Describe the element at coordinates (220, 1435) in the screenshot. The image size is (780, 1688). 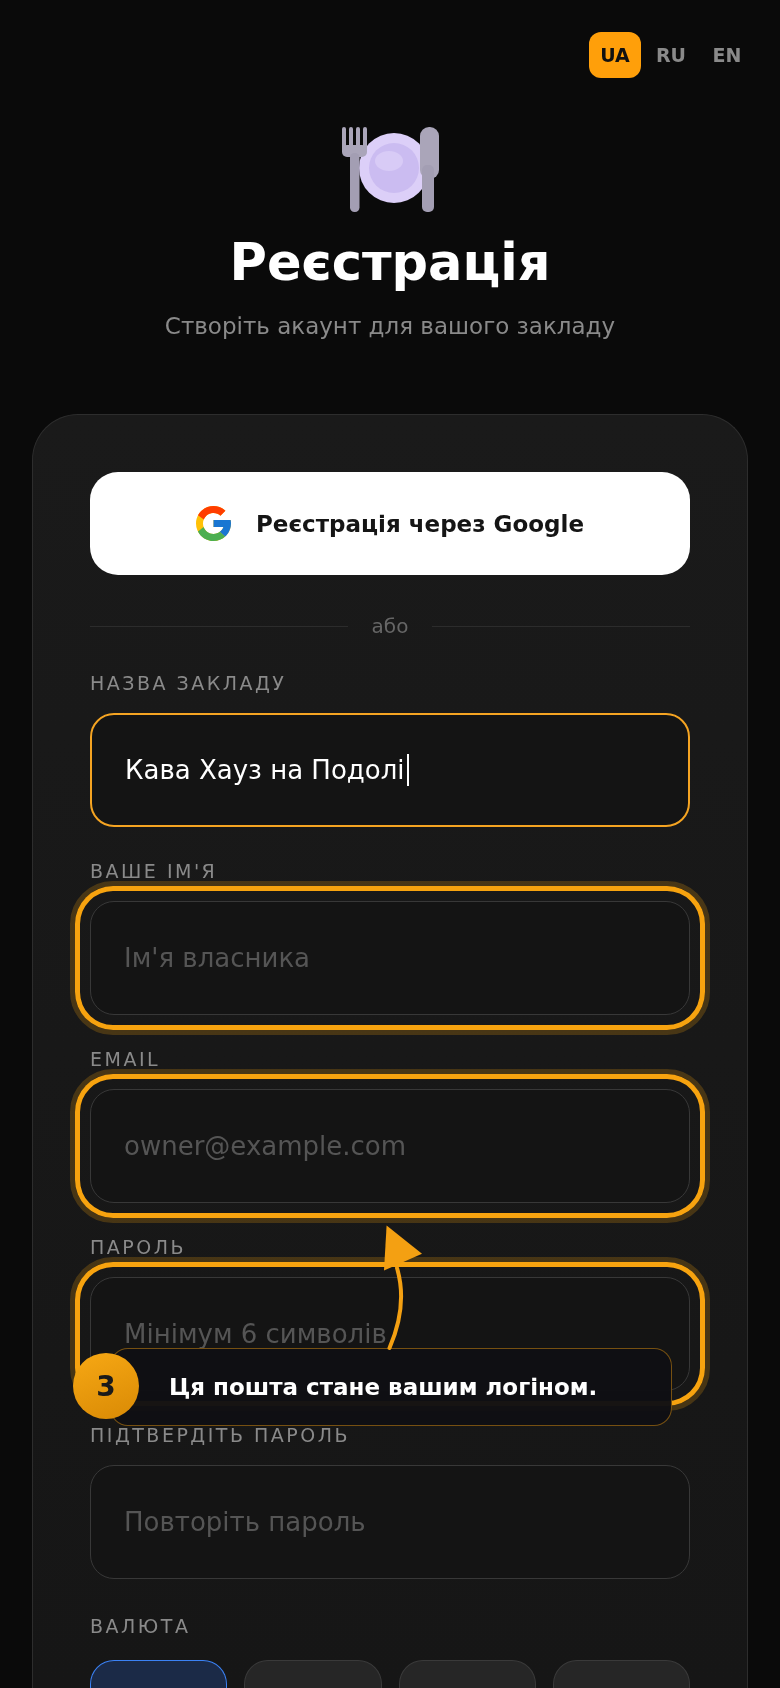
I see `field-label: ПІДТВЕРДІТЬ ПАРОЛЬ` at that location.